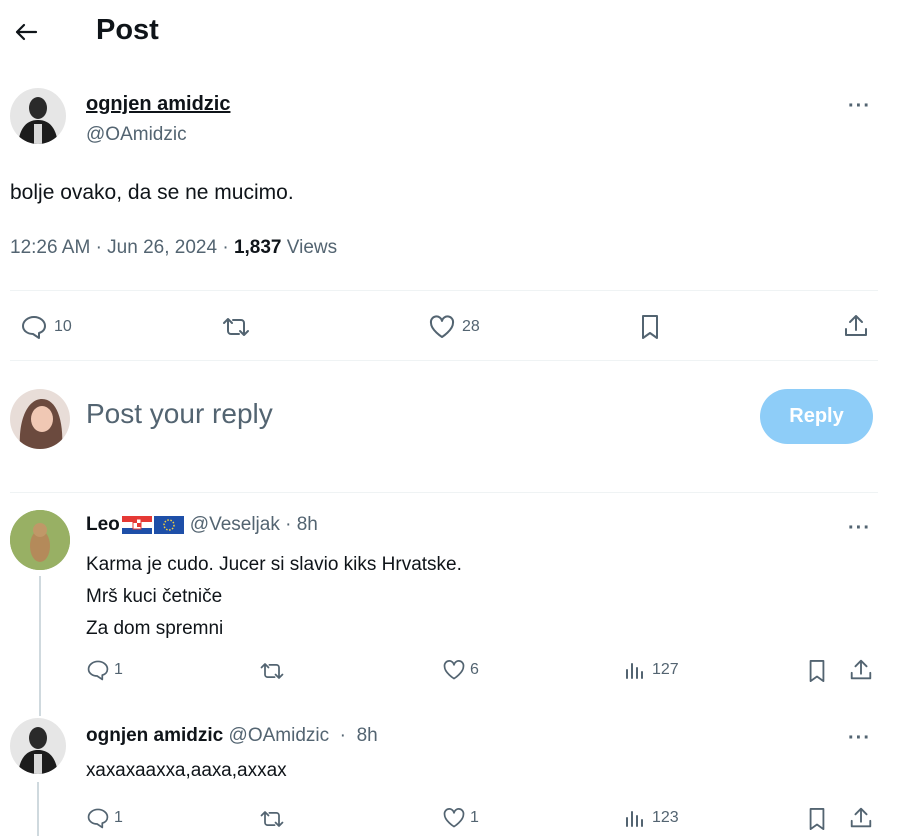  I want to click on reply-text: хахахааxха,ааха,аxxах, so click(186, 771).